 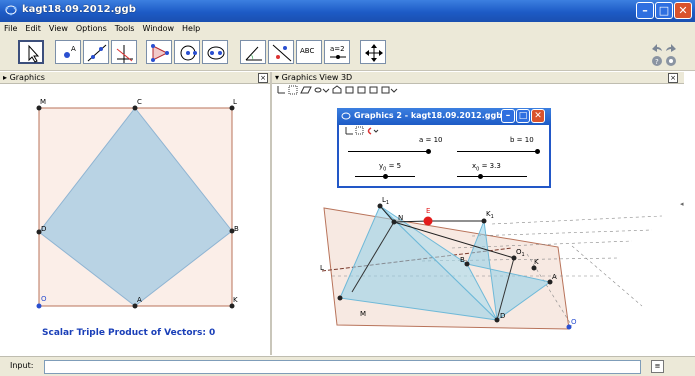 I want to click on undo-redo-icons, so click(x=664, y=47).